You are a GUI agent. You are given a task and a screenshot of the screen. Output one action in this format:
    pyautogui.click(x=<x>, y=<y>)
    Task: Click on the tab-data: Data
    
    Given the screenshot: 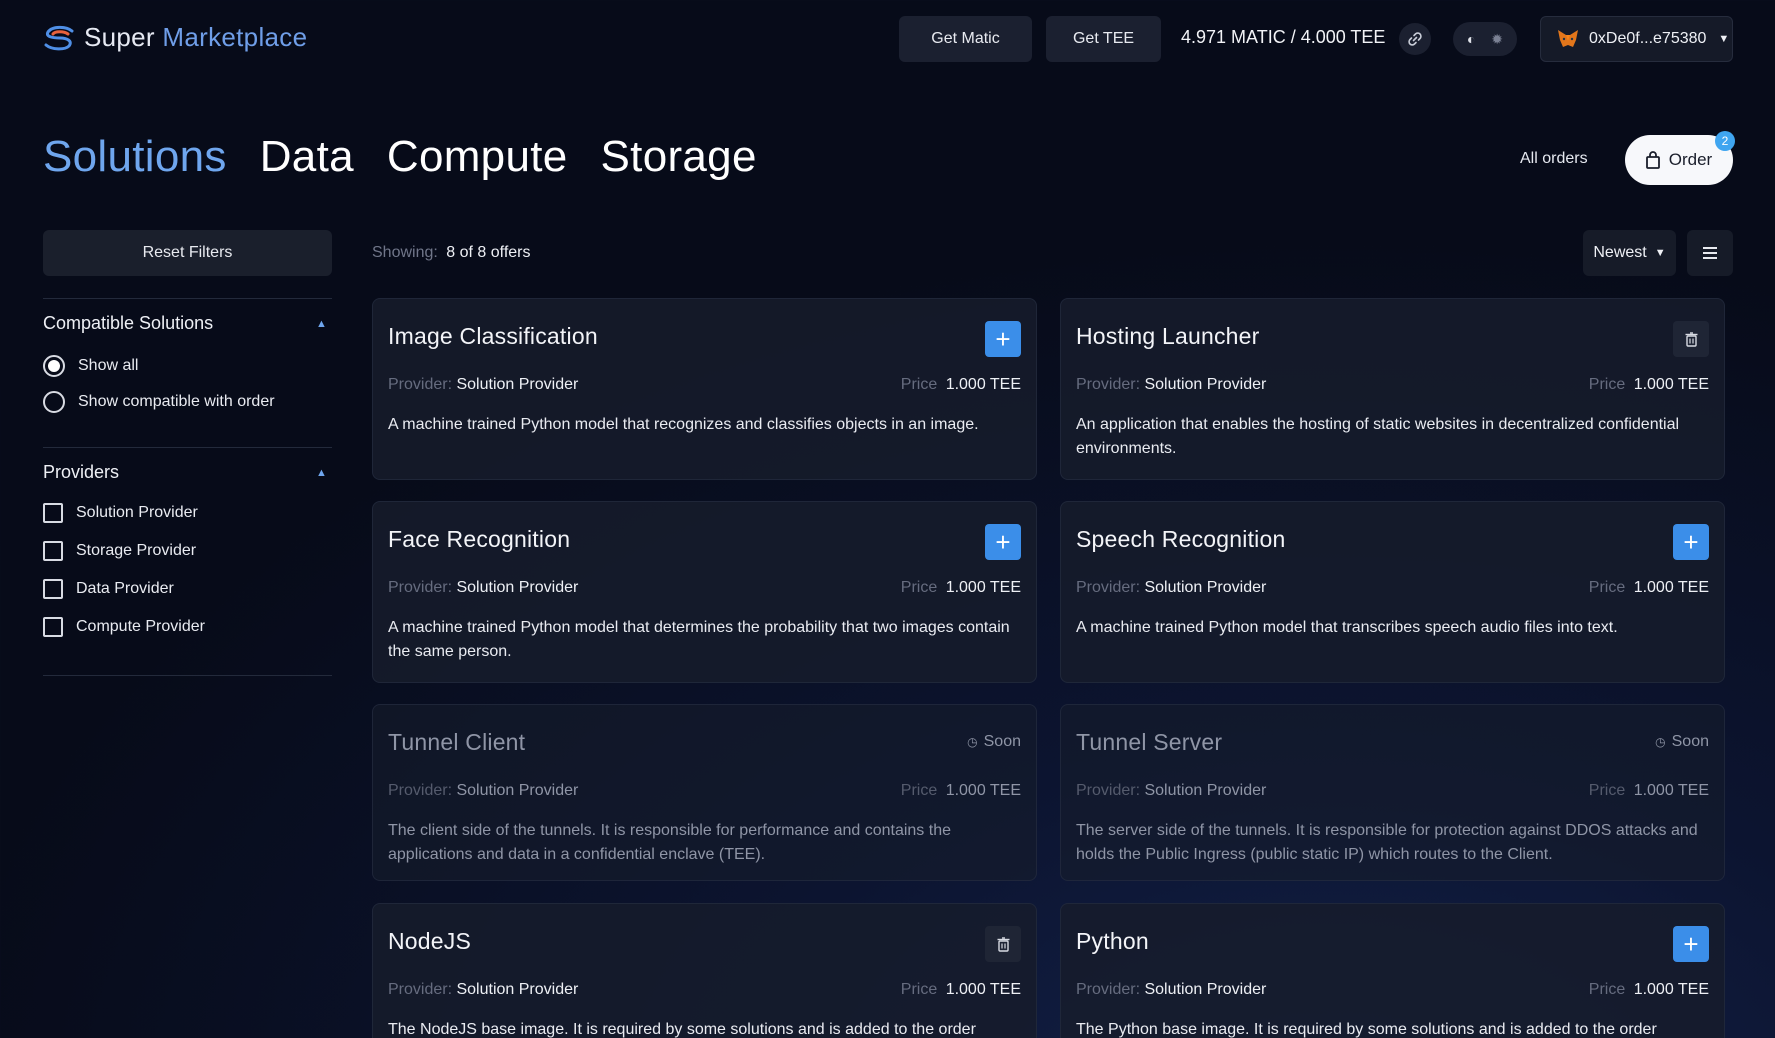 What is the action you would take?
    pyautogui.click(x=307, y=157)
    